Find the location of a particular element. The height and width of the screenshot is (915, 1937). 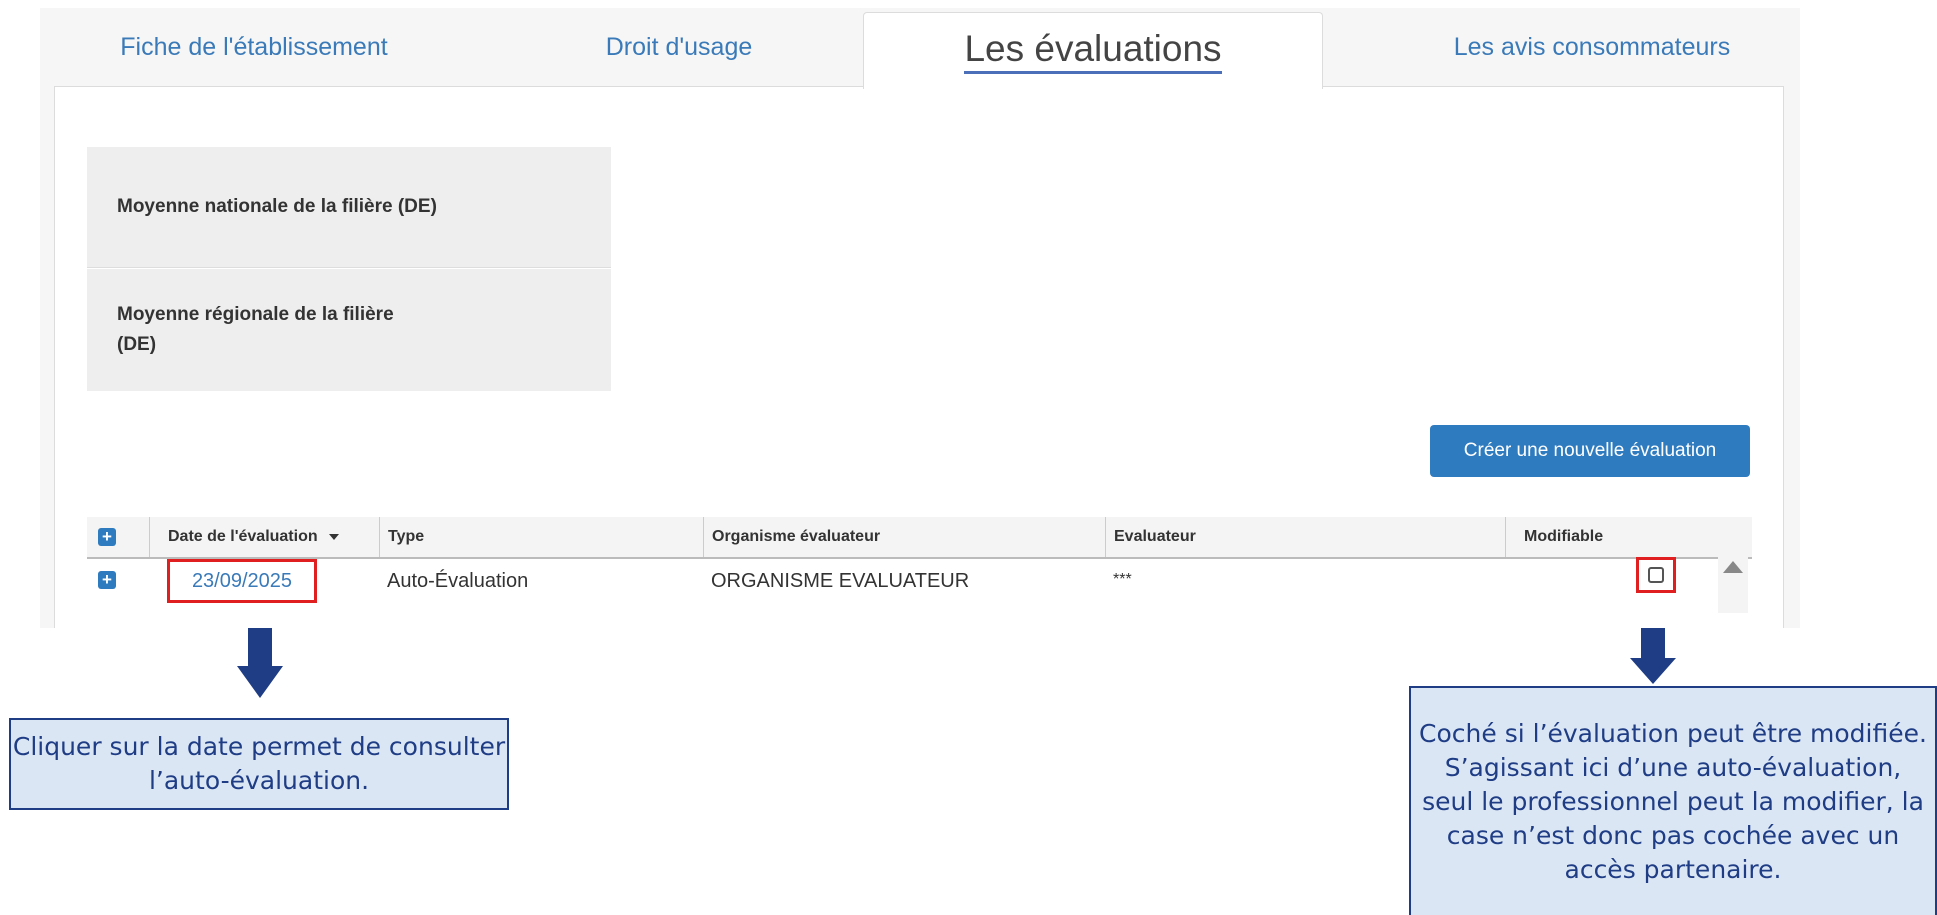

column-header-evaluateur: Evaluateur is located at coordinates (1305, 537).